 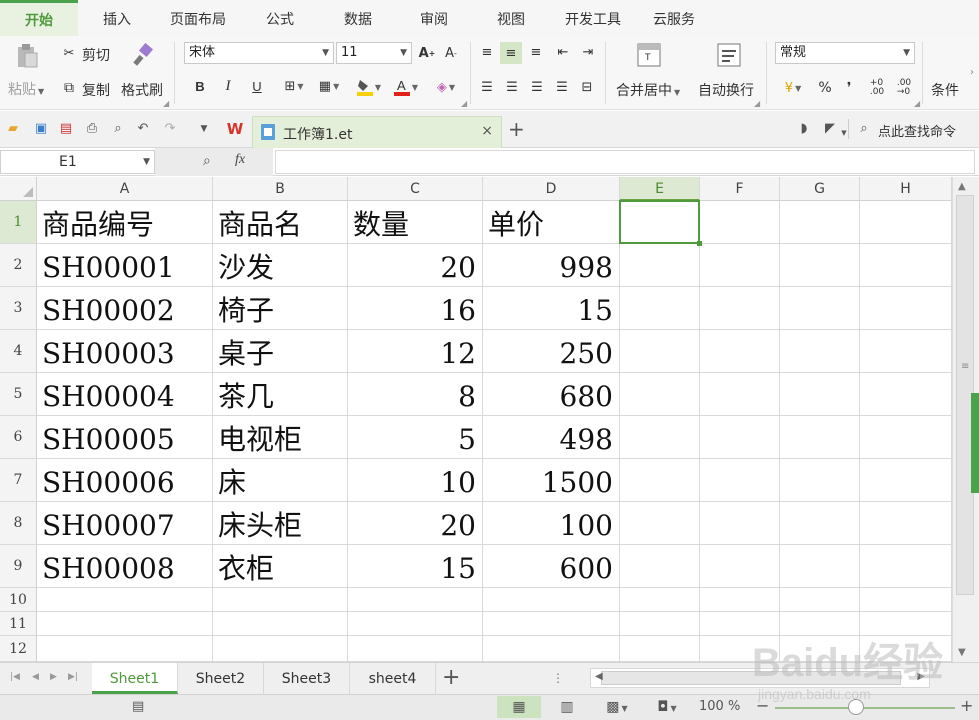 What do you see at coordinates (751, 678) in the screenshot?
I see `horizontal-scroll-thumb` at bounding box center [751, 678].